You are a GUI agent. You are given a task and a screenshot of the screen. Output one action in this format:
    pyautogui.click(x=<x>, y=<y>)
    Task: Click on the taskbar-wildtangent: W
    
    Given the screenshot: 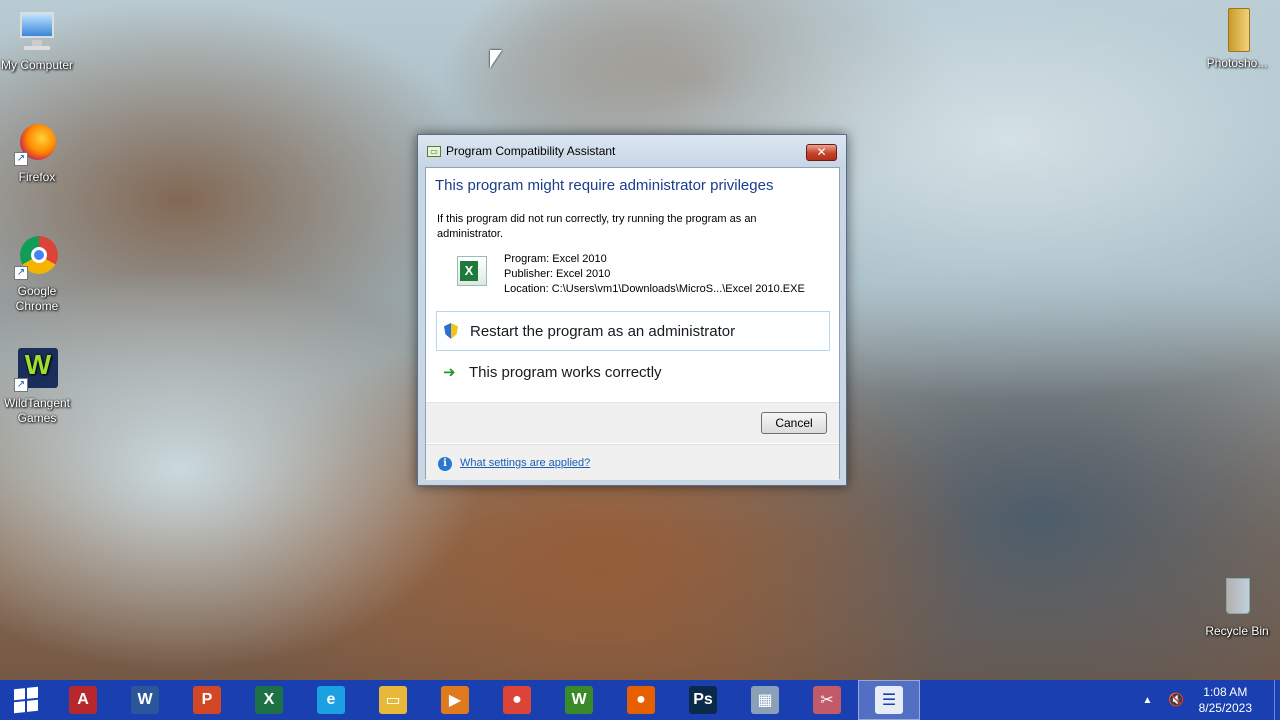 What is the action you would take?
    pyautogui.click(x=579, y=700)
    